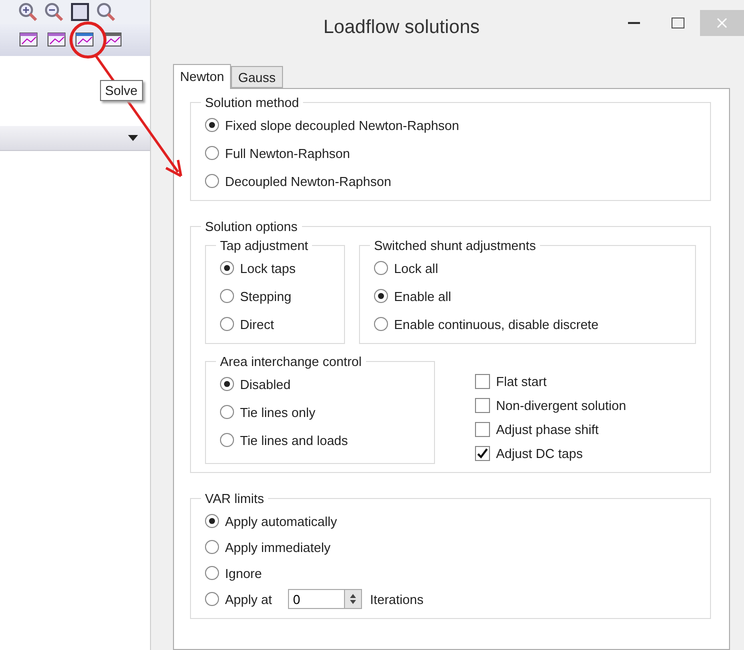 This screenshot has height=650, width=744. I want to click on radio-option: Fixed slope decoupled Newton-Raphson, so click(450, 125).